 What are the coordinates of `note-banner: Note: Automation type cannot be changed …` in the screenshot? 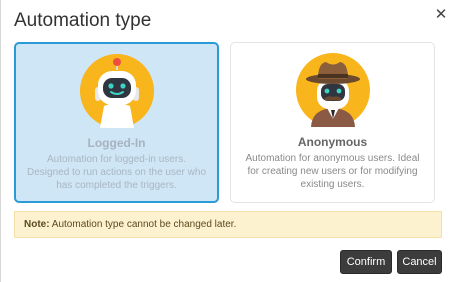 It's located at (228, 224).